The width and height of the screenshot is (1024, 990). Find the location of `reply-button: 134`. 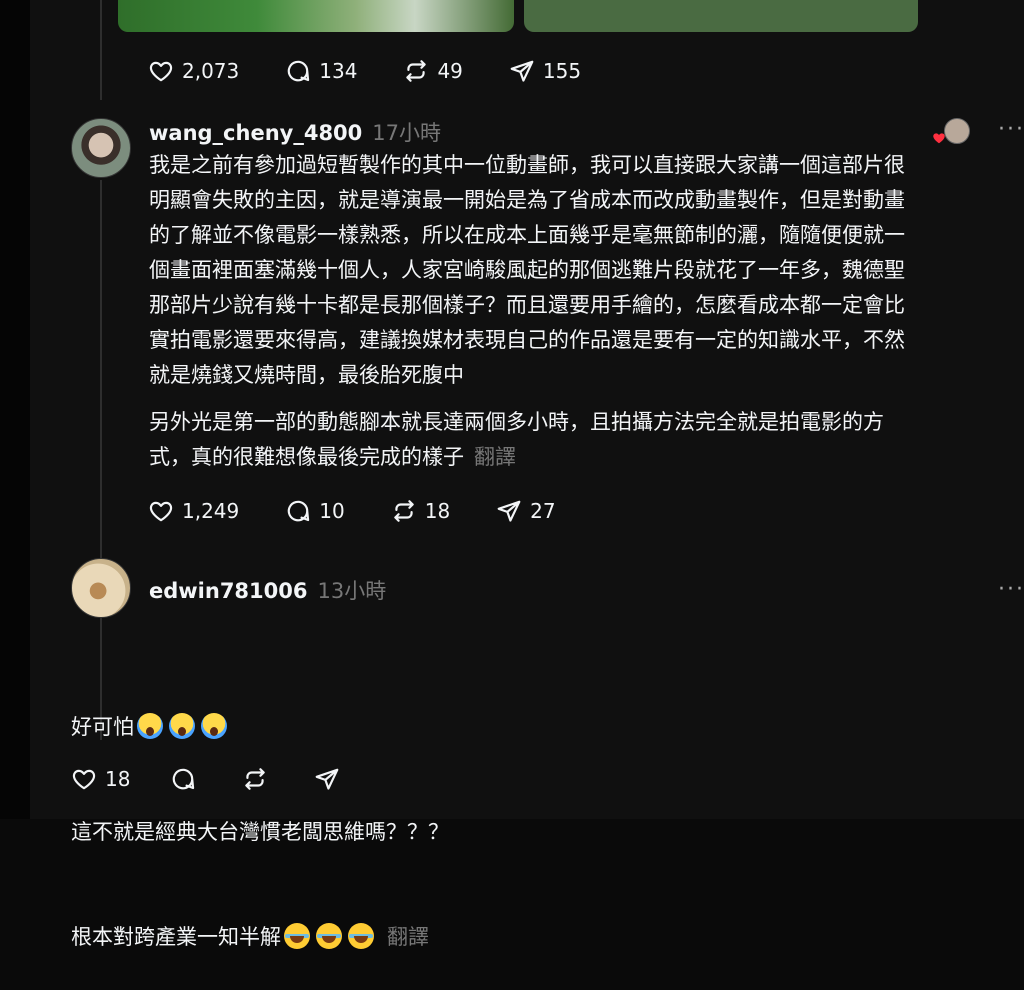

reply-button: 134 is located at coordinates (321, 71).